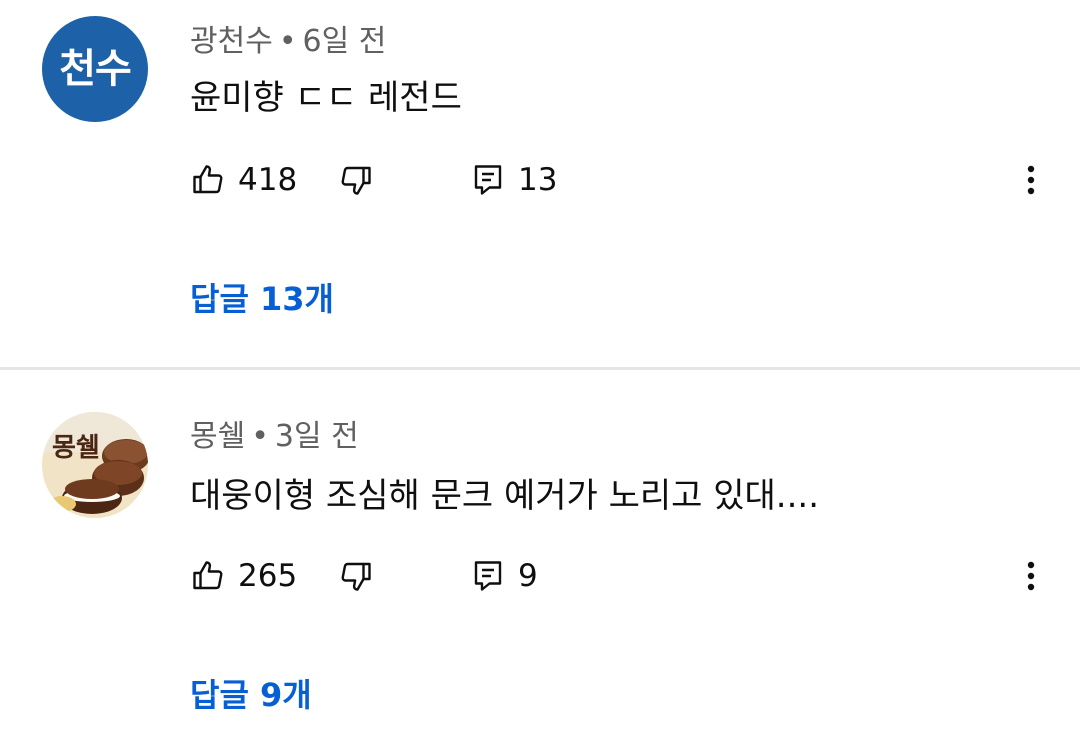 This screenshot has height=729, width=1080. Describe the element at coordinates (528, 576) in the screenshot. I see `reply-count: 9` at that location.